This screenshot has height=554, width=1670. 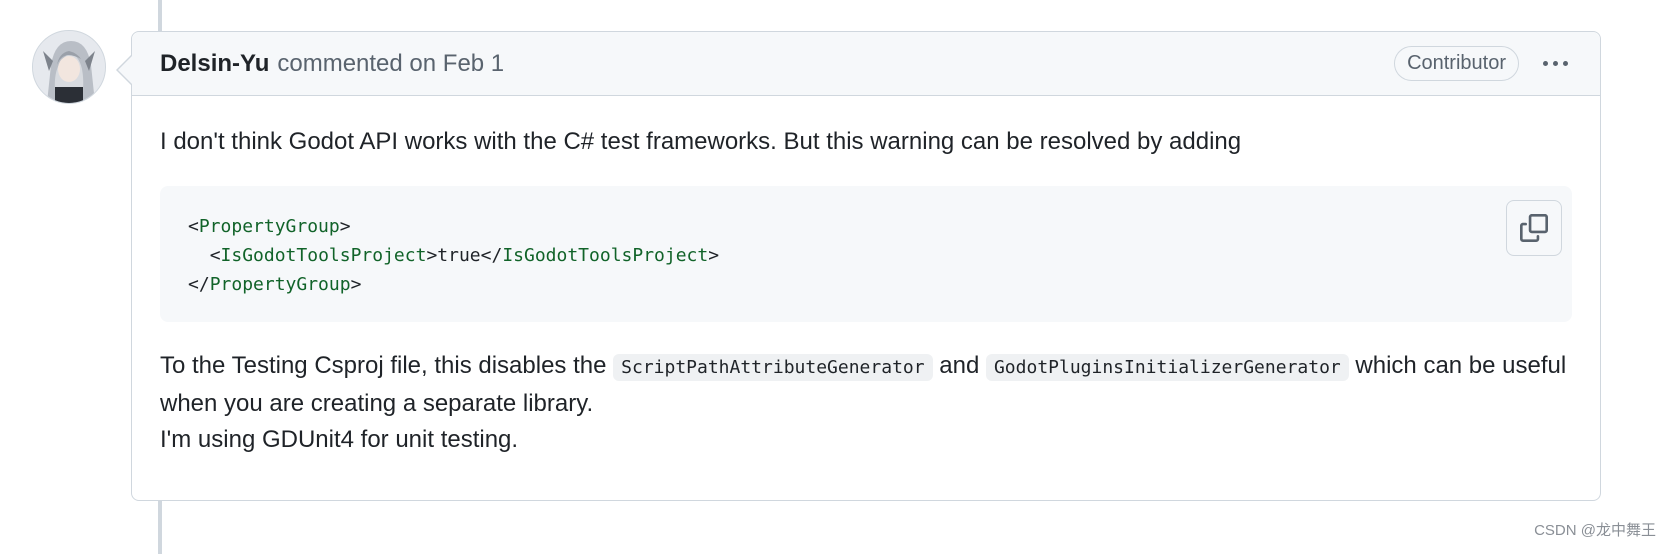 What do you see at coordinates (1167, 367) in the screenshot?
I see `inline-code-plugins-init: GodotPluginsInitializerGenerator` at bounding box center [1167, 367].